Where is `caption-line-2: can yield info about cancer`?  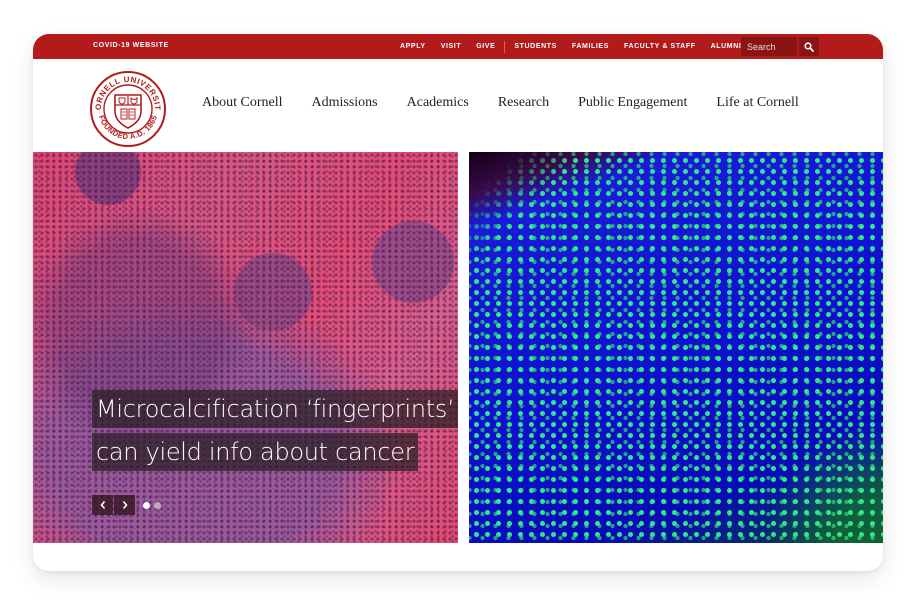
caption-line-2: can yield info about cancer is located at coordinates (255, 452).